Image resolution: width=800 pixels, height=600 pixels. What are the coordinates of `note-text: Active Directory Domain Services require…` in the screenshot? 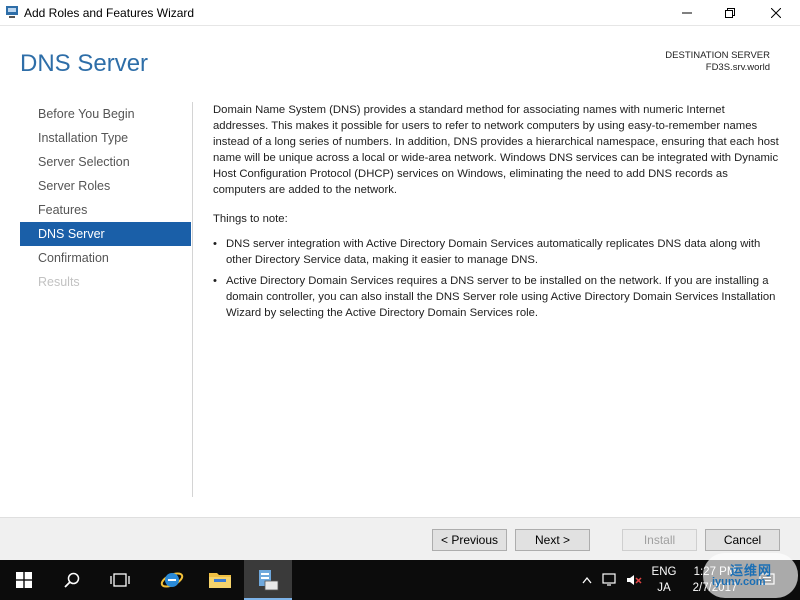 It's located at (501, 297).